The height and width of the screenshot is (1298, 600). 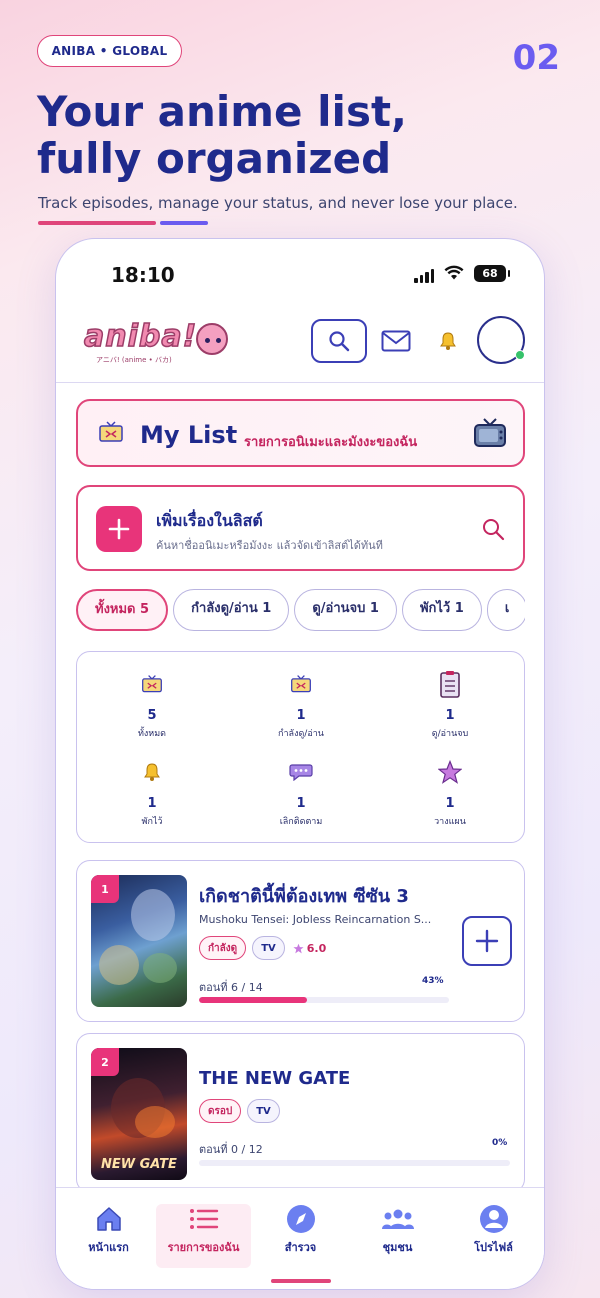 I want to click on messages-button, so click(x=396, y=341).